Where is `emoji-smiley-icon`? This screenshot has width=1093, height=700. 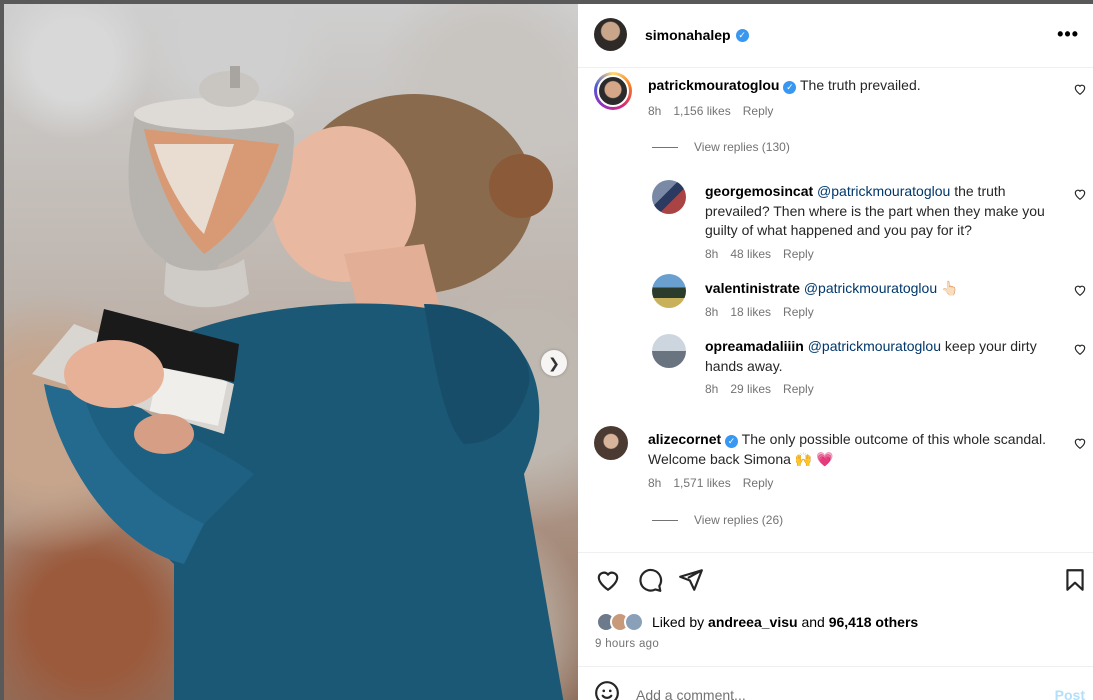 emoji-smiley-icon is located at coordinates (607, 690).